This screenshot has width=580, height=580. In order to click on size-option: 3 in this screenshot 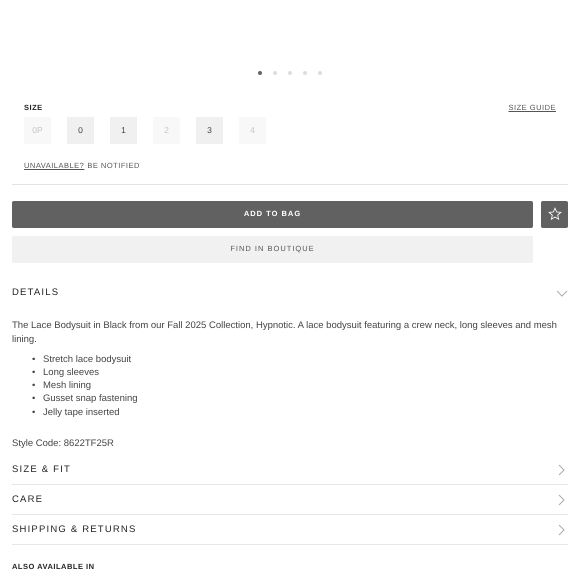, I will do `click(209, 130)`.